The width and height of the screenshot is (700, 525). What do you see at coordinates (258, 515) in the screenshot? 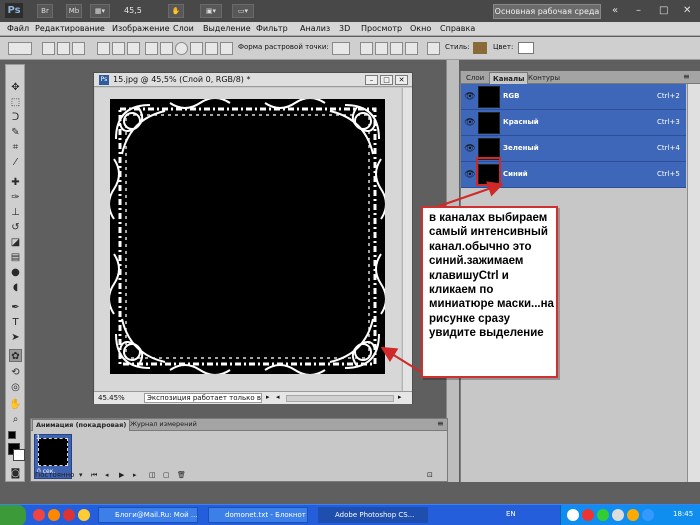
I see `taskbar-button-notepad: domonet.txt - Блокнот` at bounding box center [258, 515].